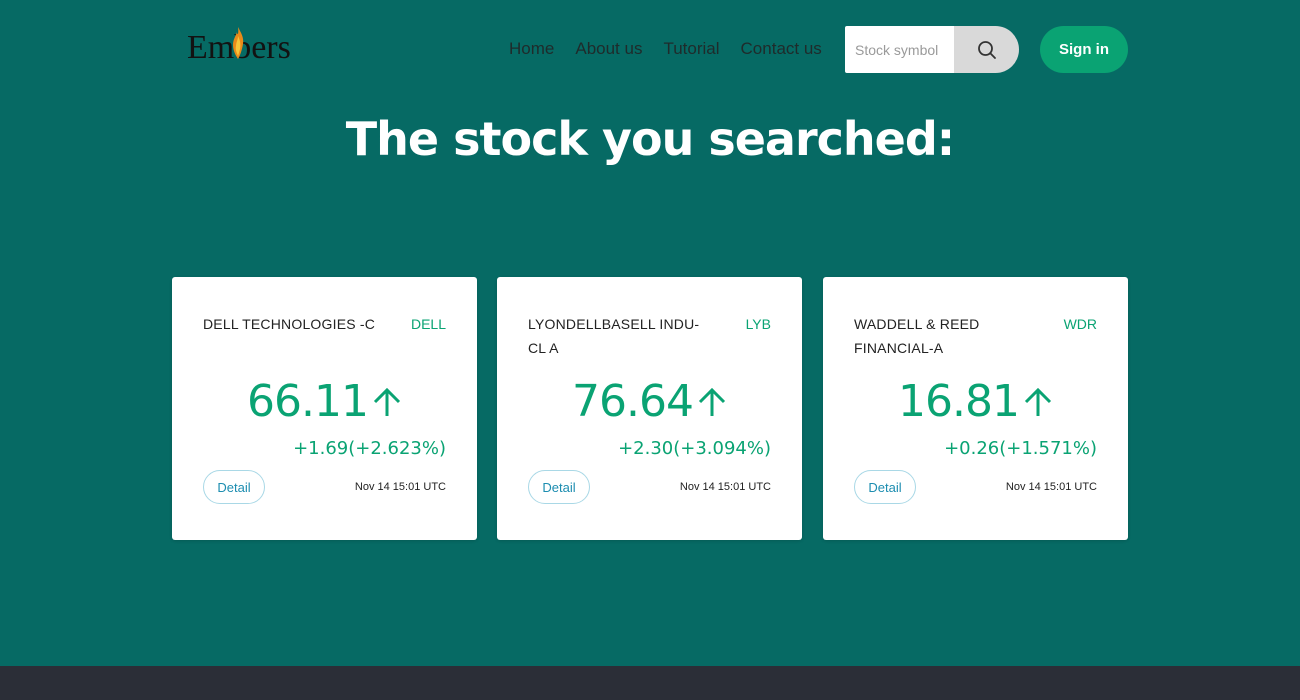  What do you see at coordinates (781, 49) in the screenshot?
I see `nav-contact-link: Contact us` at bounding box center [781, 49].